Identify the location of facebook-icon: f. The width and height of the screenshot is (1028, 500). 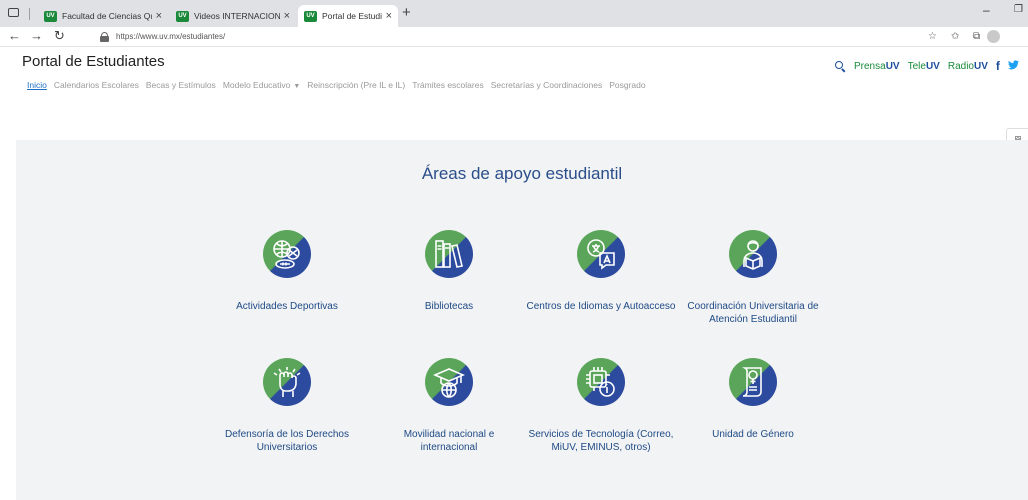
(998, 66).